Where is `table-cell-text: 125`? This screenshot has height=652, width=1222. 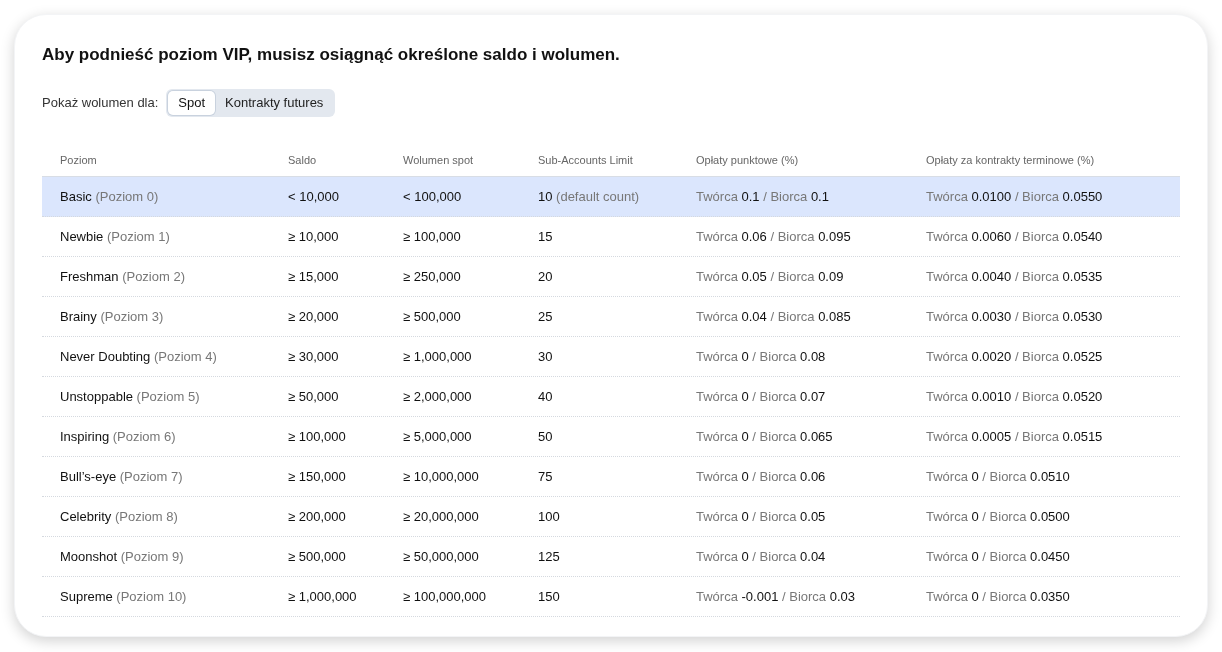 table-cell-text: 125 is located at coordinates (549, 556).